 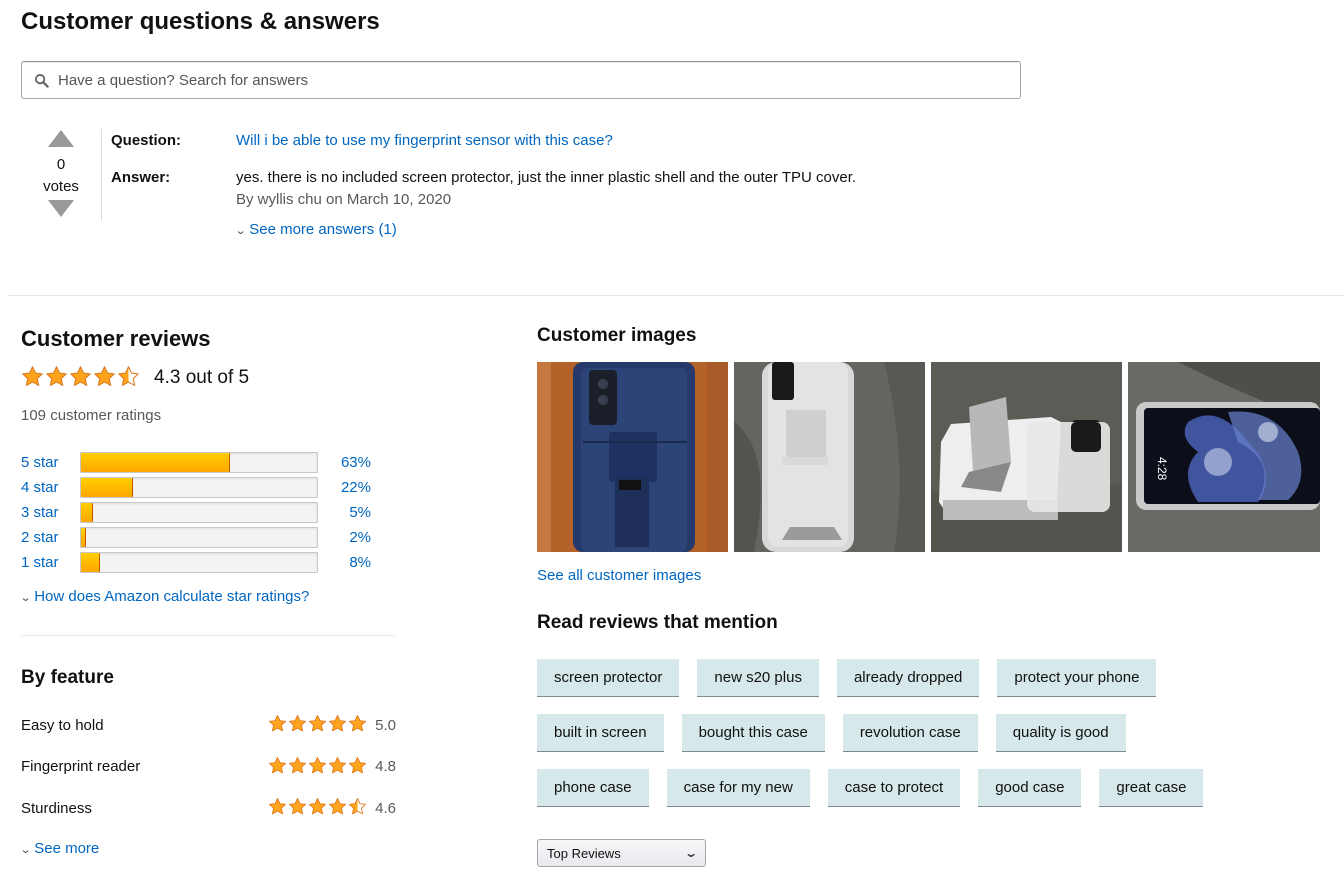 I want to click on feature-rating-value: 4.8, so click(x=385, y=766).